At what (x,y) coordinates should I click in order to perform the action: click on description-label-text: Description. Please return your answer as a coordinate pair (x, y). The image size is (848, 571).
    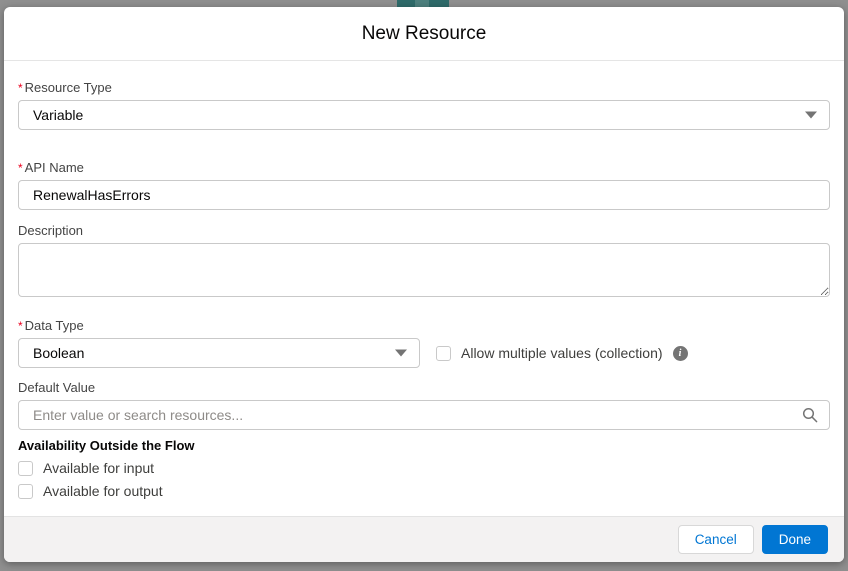
    Looking at the image, I should click on (51, 230).